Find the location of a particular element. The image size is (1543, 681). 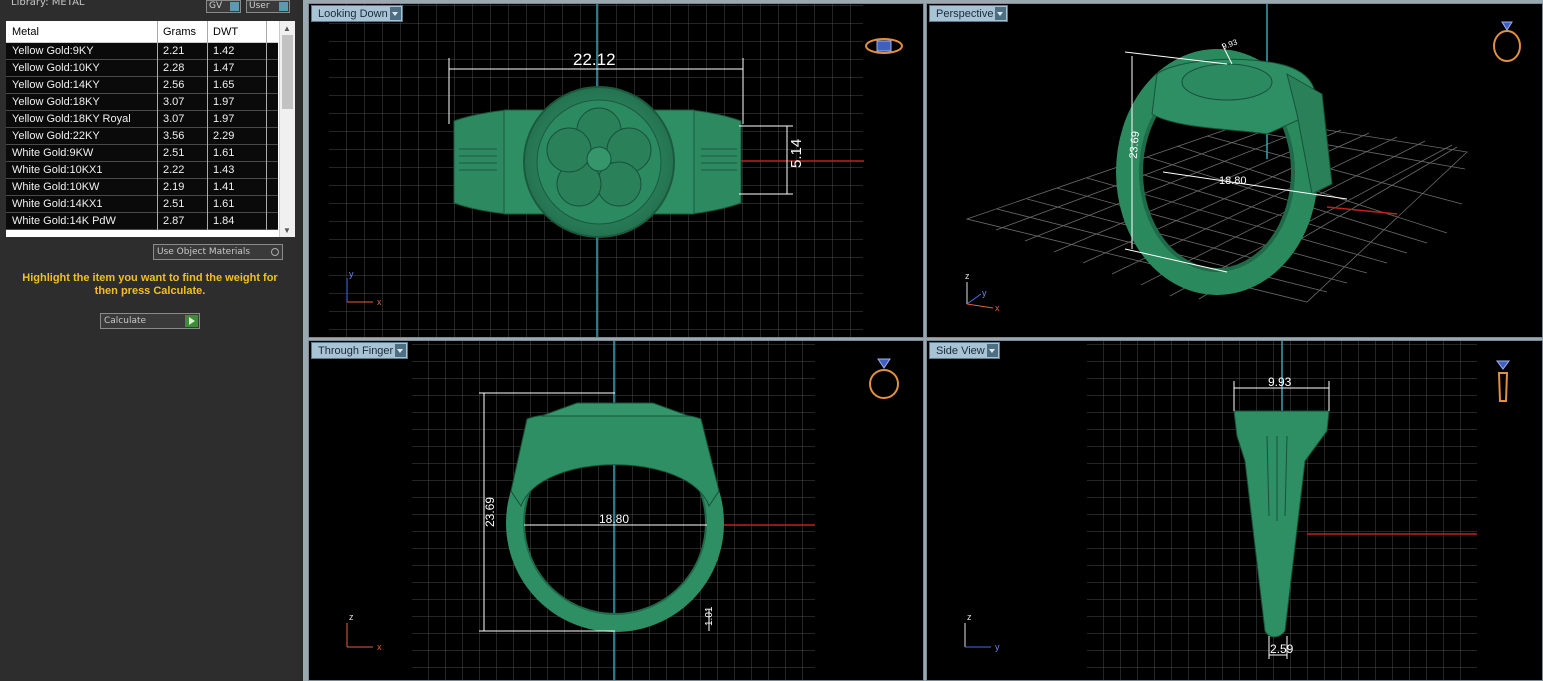

table-row: White Gold:14K PdW 2.87 1.84 is located at coordinates (142, 221).